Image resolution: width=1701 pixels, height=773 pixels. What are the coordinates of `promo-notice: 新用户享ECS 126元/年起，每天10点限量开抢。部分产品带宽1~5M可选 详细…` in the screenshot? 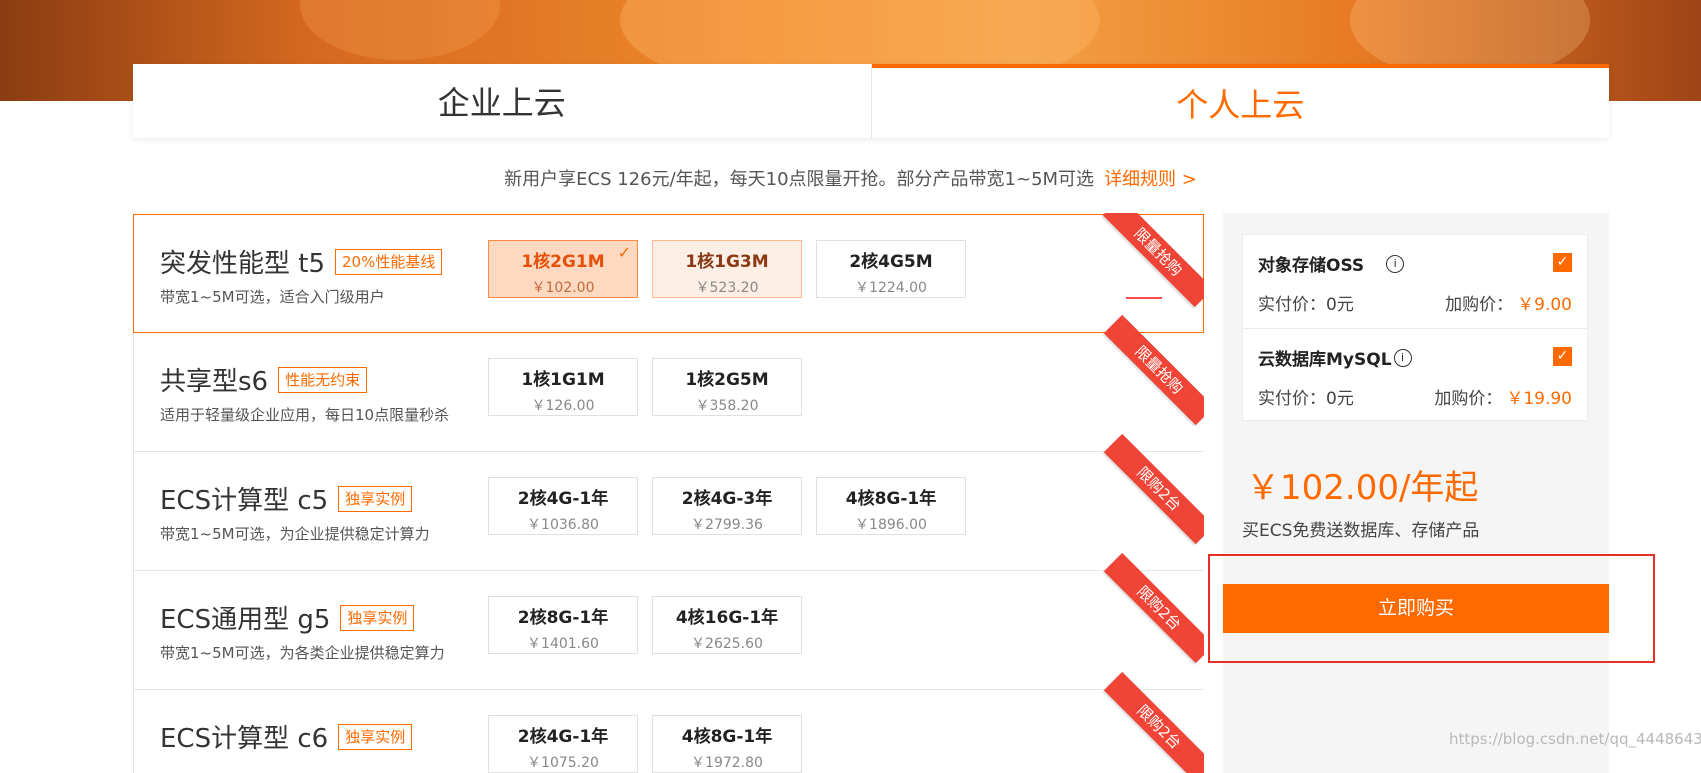 It's located at (850, 178).